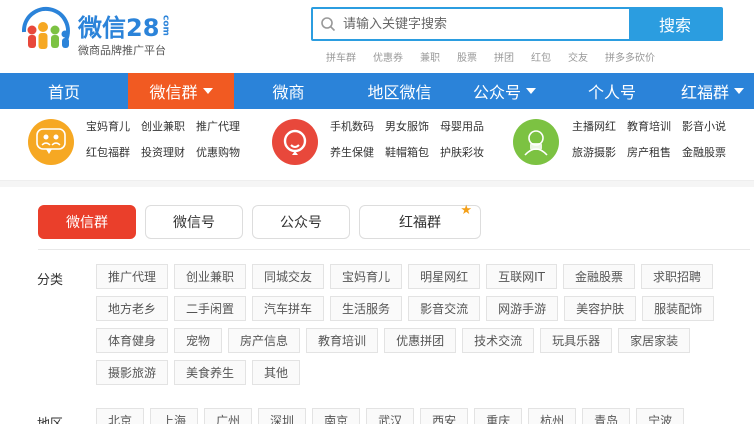 The image size is (754, 424). Describe the element at coordinates (341, 56) in the screenshot. I see `hotword-link: 拼车群` at that location.